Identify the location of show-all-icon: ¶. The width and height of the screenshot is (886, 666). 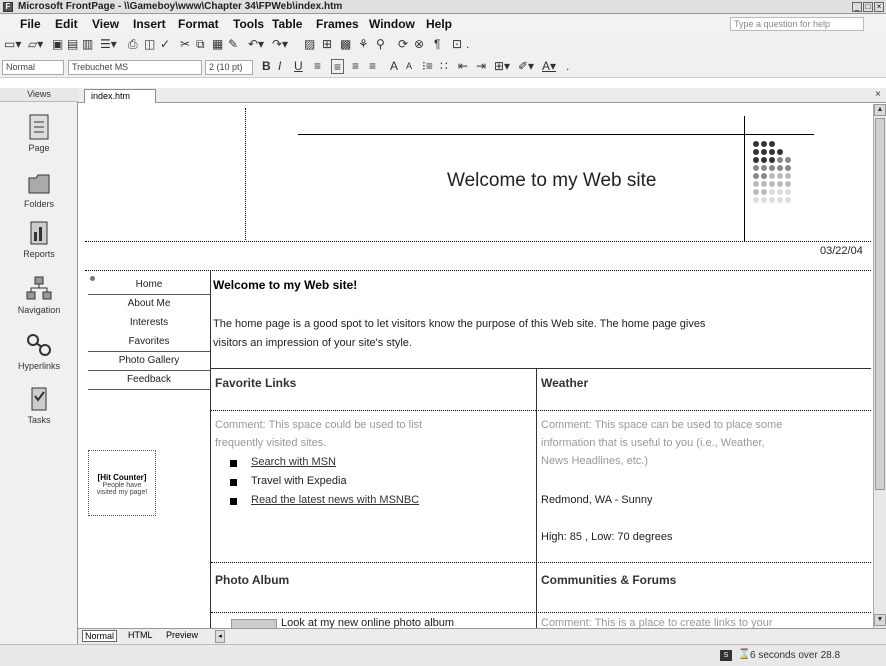
(437, 44).